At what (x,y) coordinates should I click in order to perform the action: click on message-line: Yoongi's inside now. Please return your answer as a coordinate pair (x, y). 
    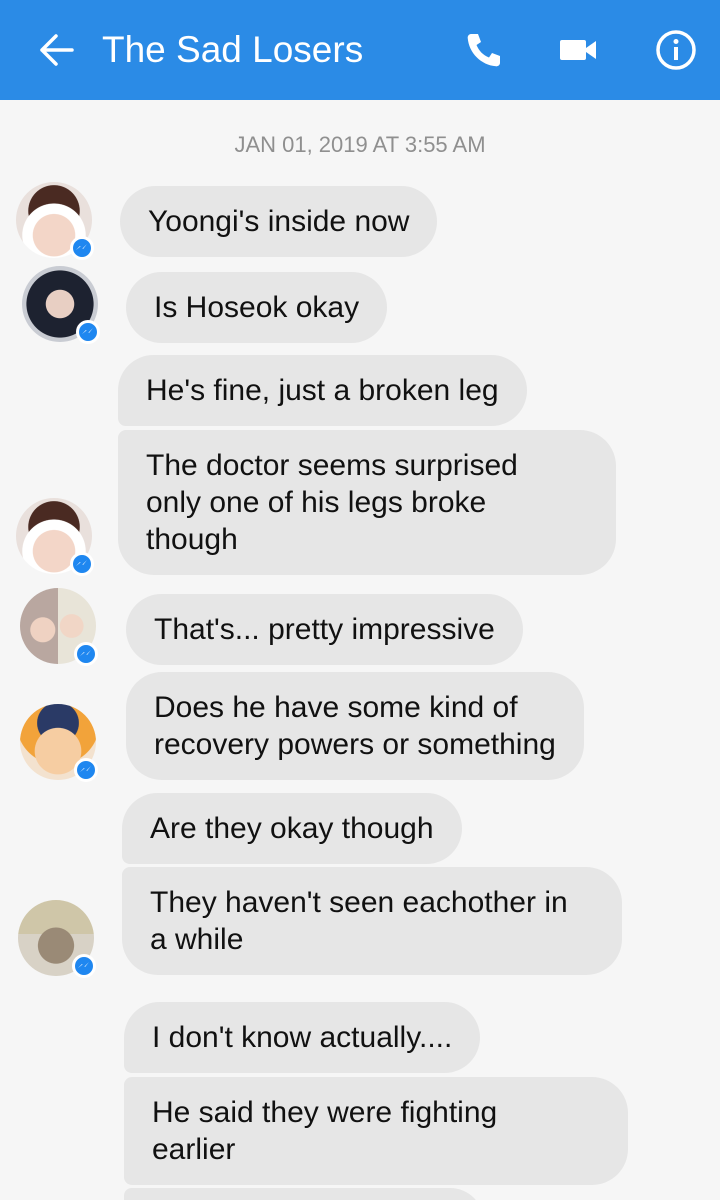
    Looking at the image, I should click on (279, 221).